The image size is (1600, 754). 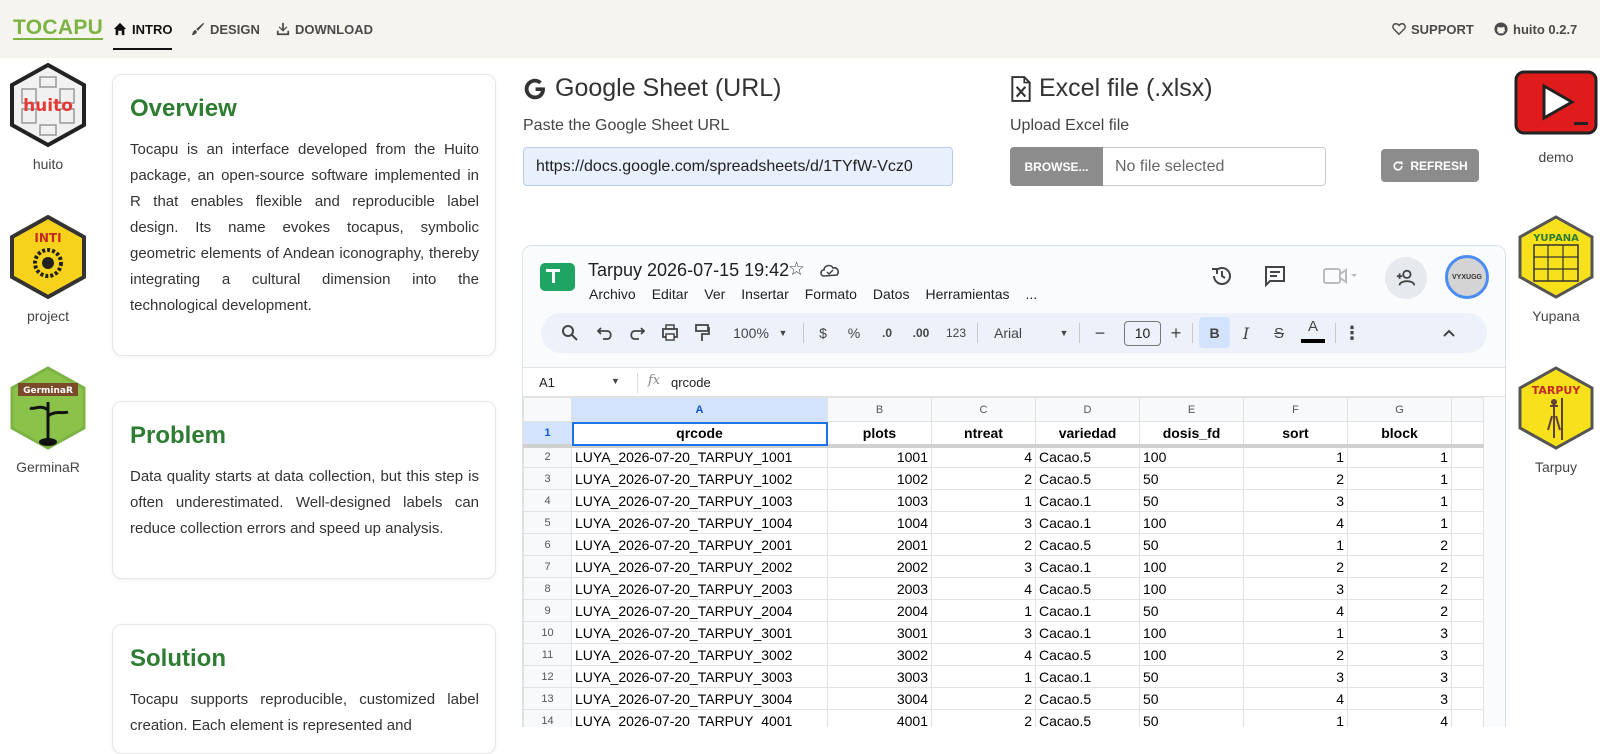 I want to click on zoom-select: 100%, so click(x=751, y=333).